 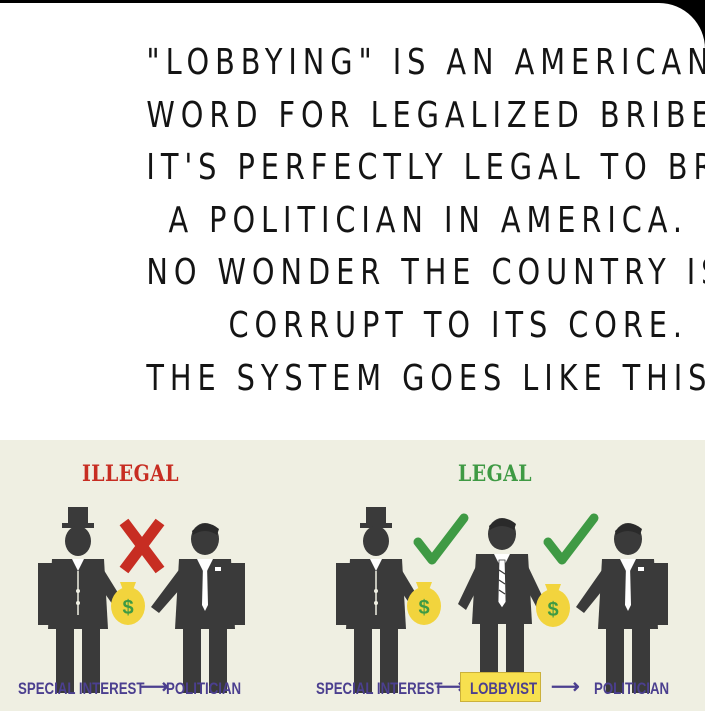 I want to click on quote-line: CORRUPT TO ITS CORE., so click(x=458, y=325).